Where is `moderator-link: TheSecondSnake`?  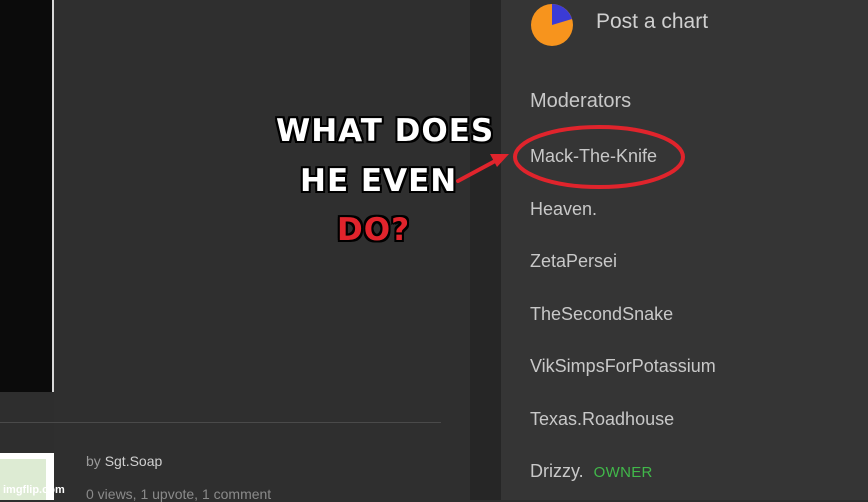
moderator-link: TheSecondSnake is located at coordinates (601, 314).